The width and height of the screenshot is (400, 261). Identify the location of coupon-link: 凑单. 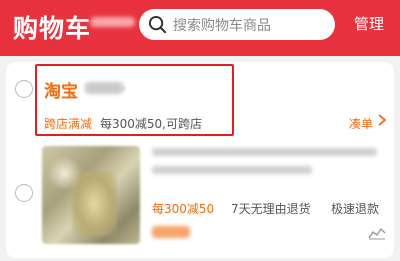
(361, 123).